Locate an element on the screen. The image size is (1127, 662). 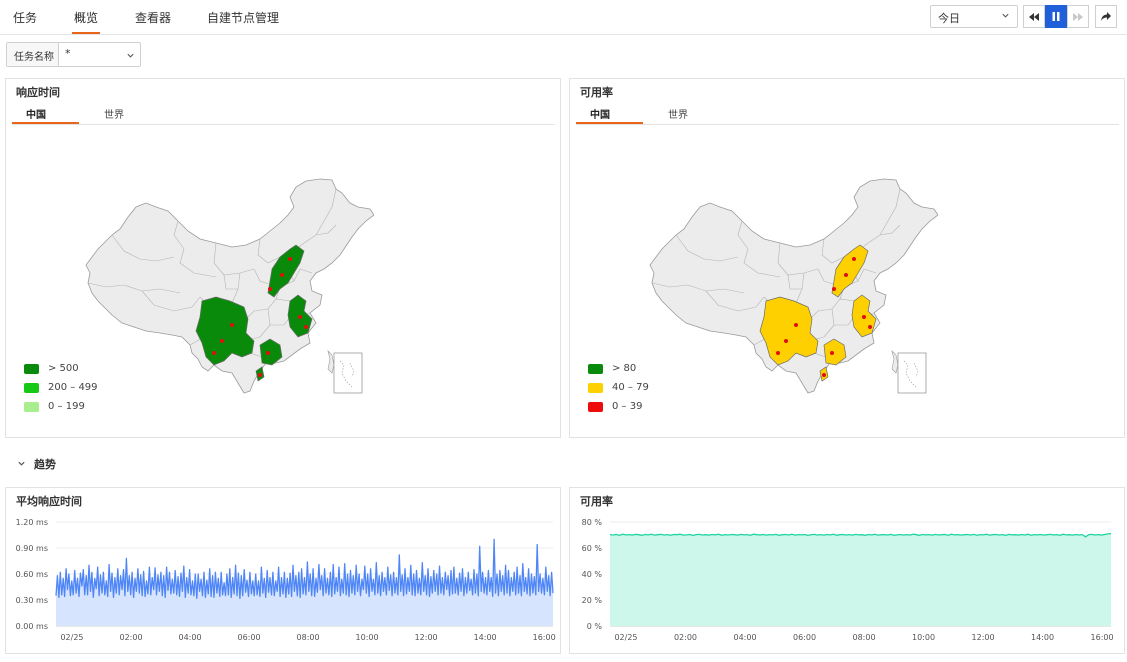
legend-label: > 80 is located at coordinates (624, 368).